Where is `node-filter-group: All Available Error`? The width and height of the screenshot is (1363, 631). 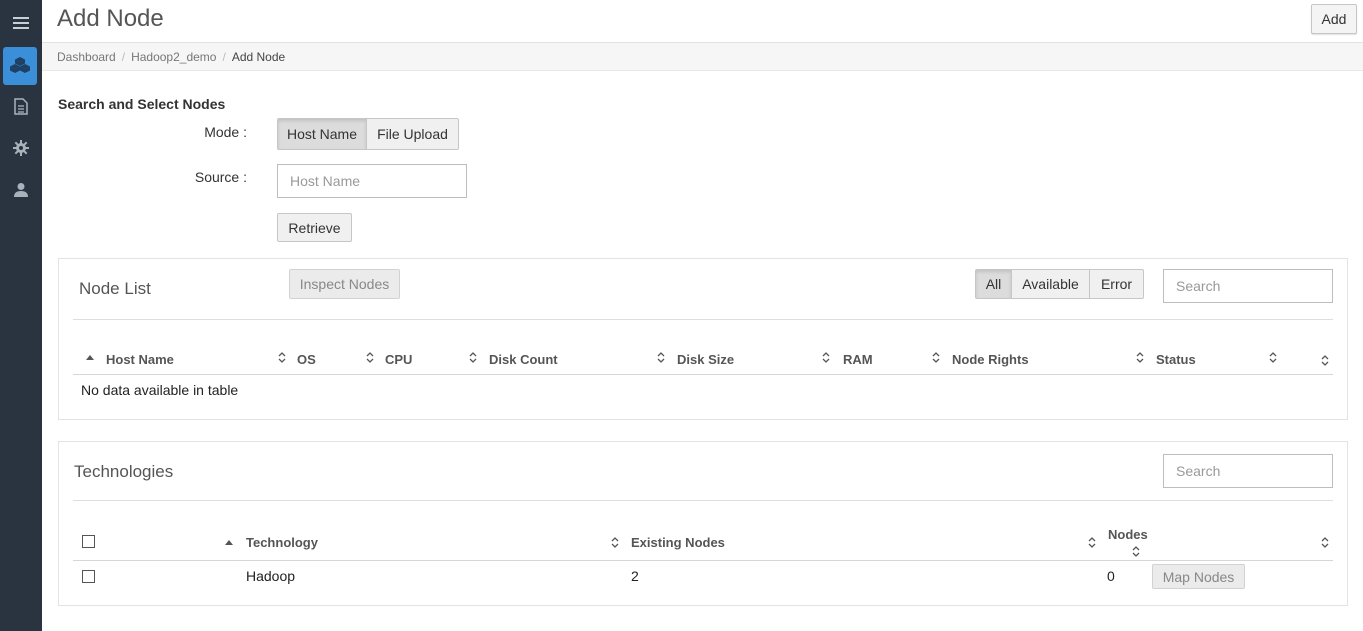
node-filter-group: All Available Error is located at coordinates (1059, 284).